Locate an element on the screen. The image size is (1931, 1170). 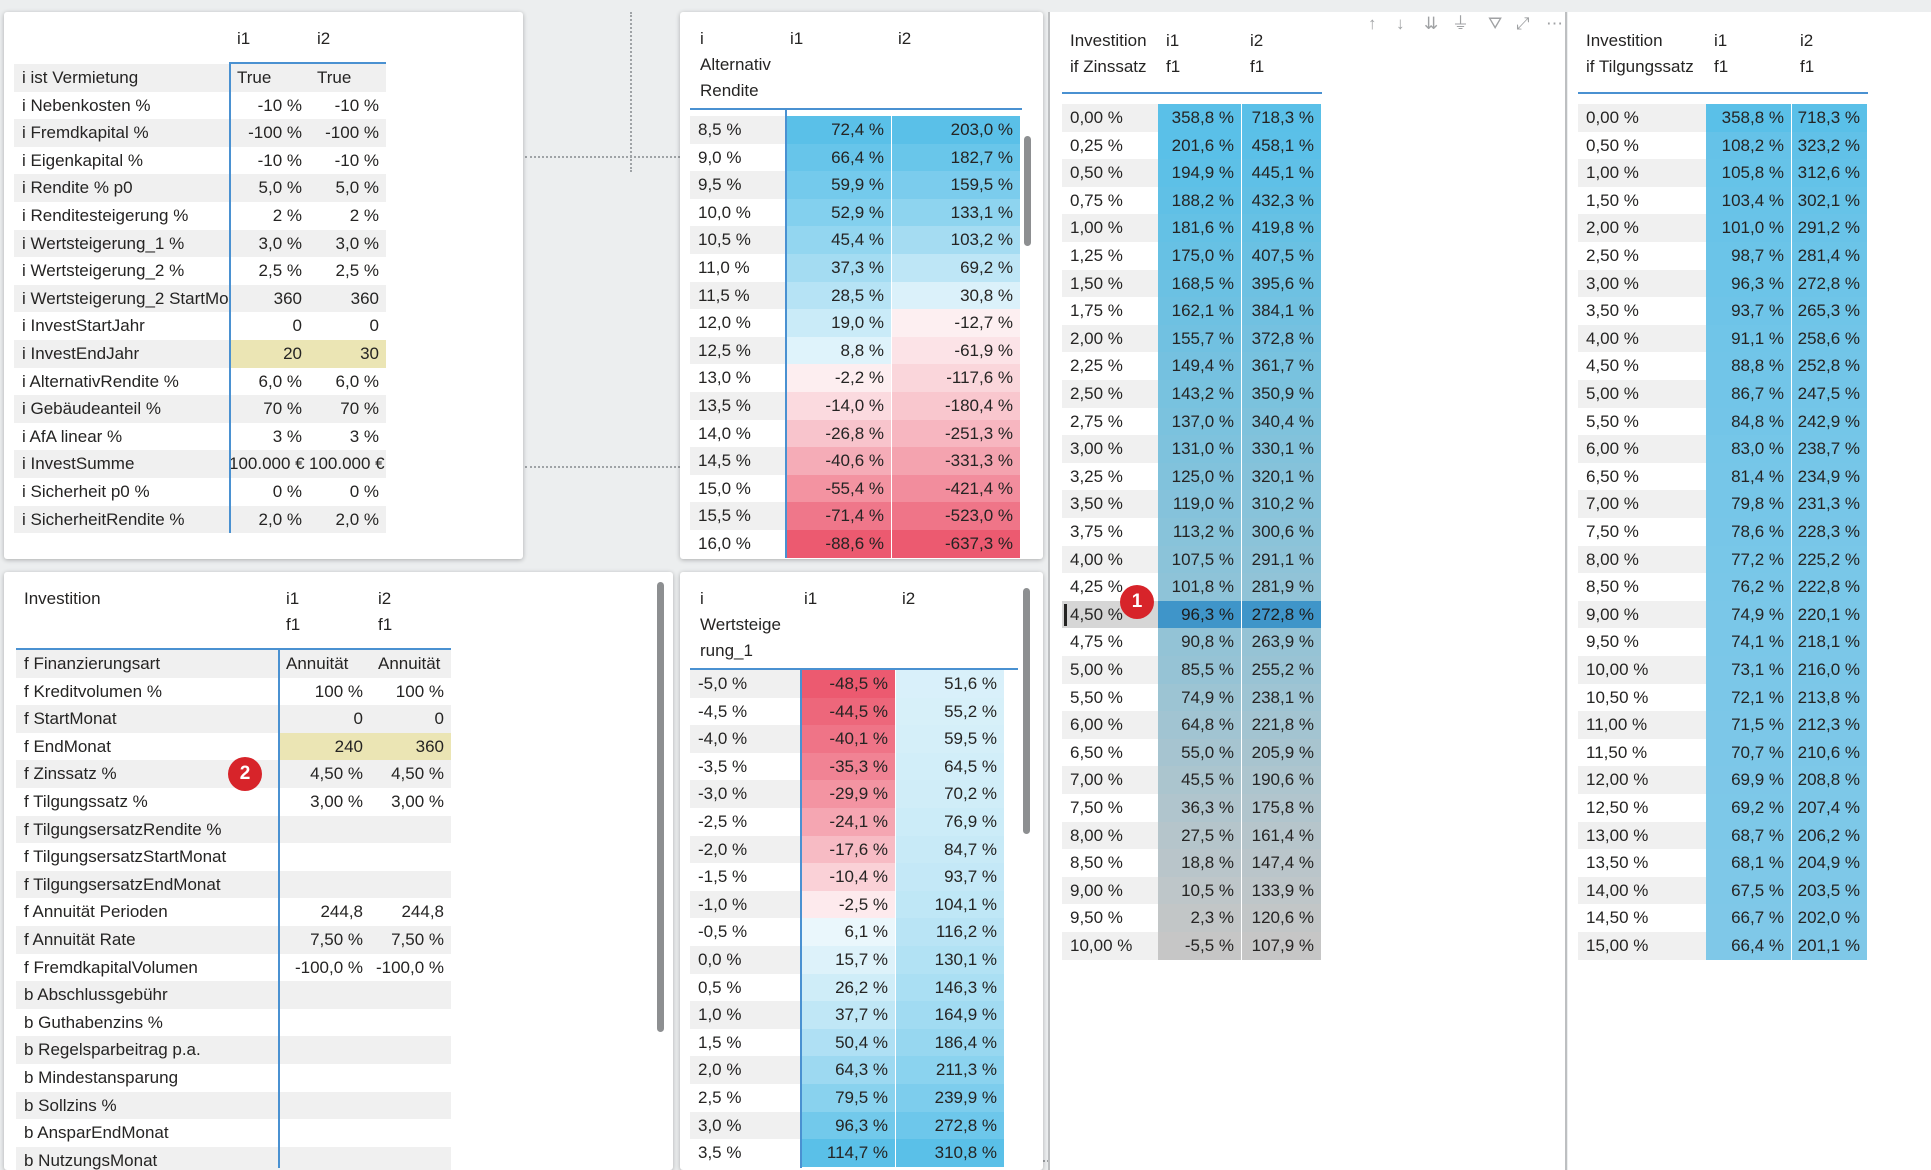
table-row: b NutzungsMonat is located at coordinates (233, 1158).